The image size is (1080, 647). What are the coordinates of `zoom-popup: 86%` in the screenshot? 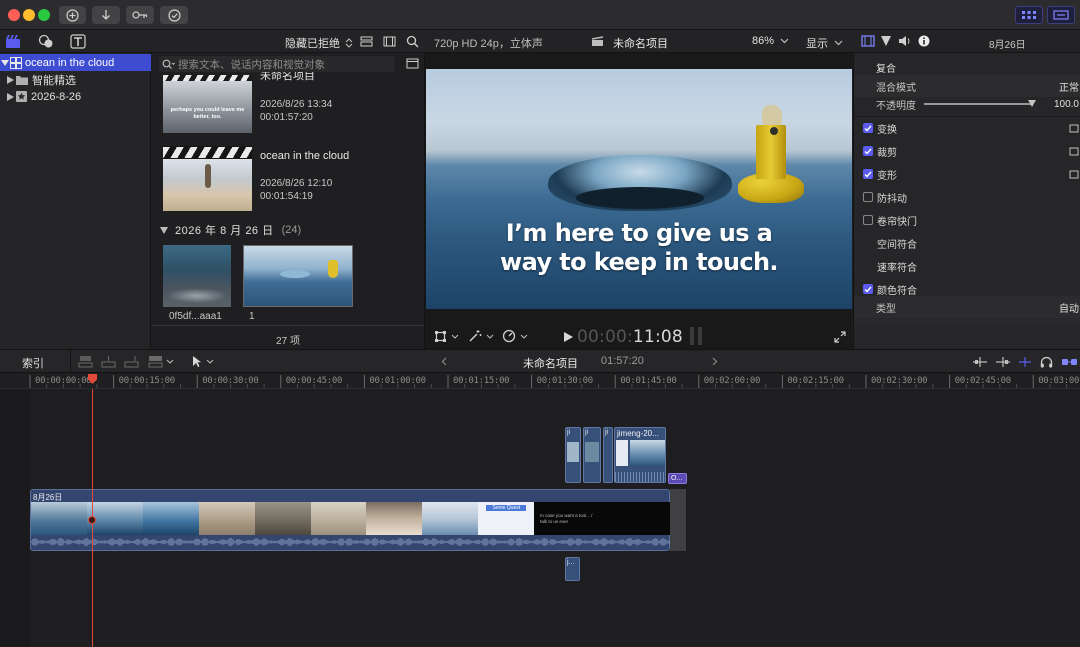 It's located at (770, 41).